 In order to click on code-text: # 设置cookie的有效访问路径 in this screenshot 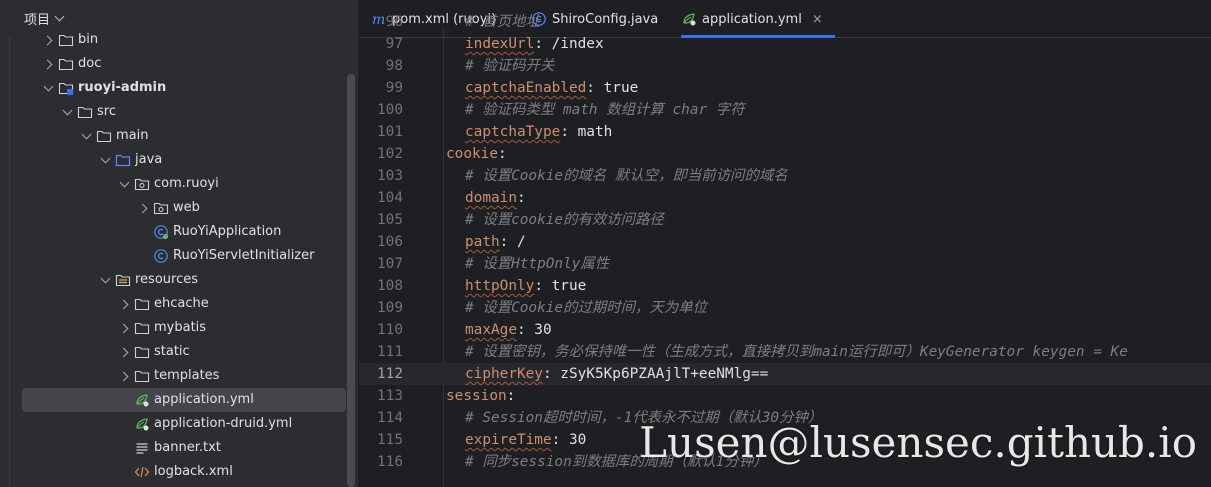, I will do `click(564, 220)`.